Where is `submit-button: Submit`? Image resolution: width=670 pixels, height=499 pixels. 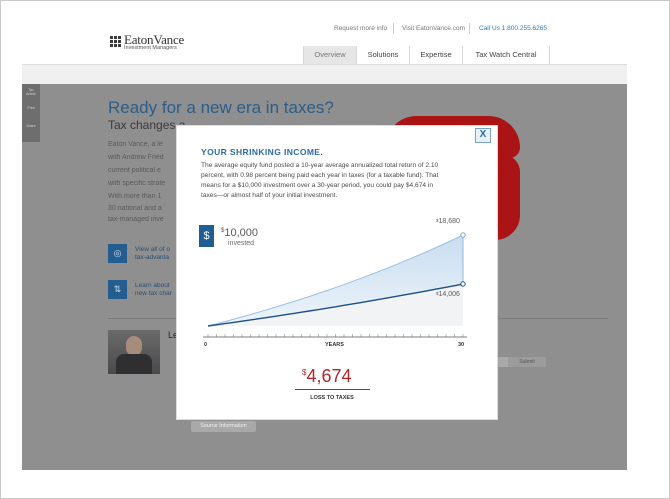 submit-button: Submit is located at coordinates (527, 362).